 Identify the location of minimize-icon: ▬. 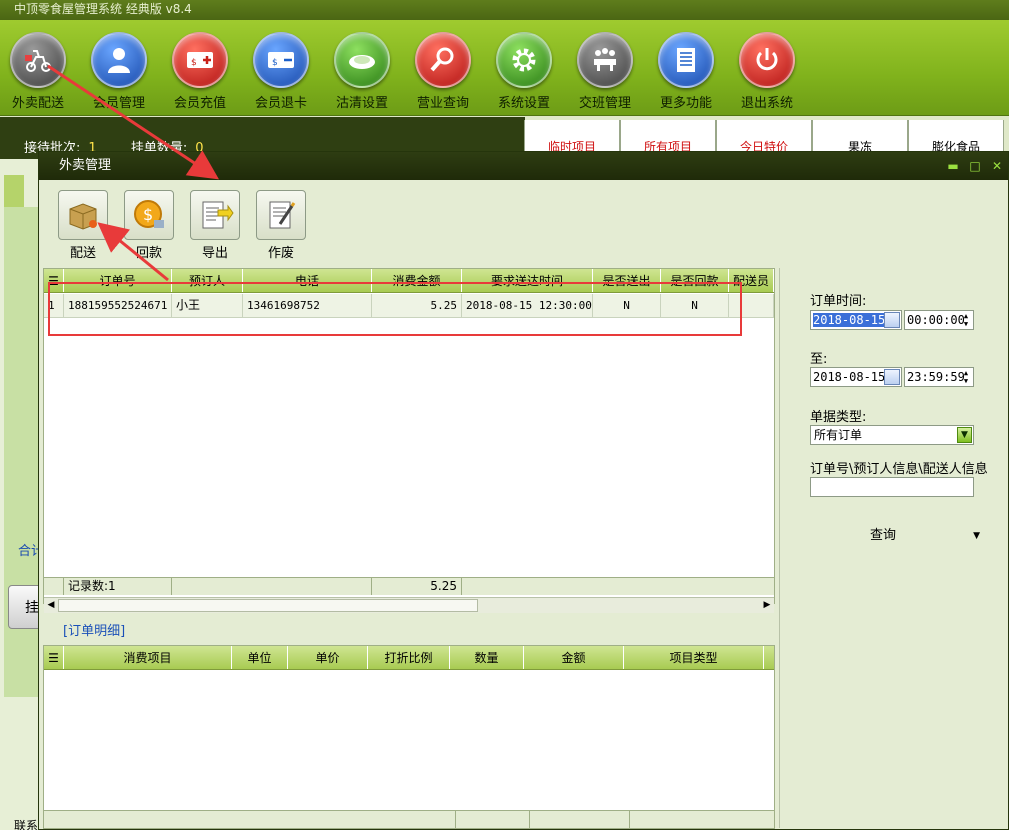
(953, 166).